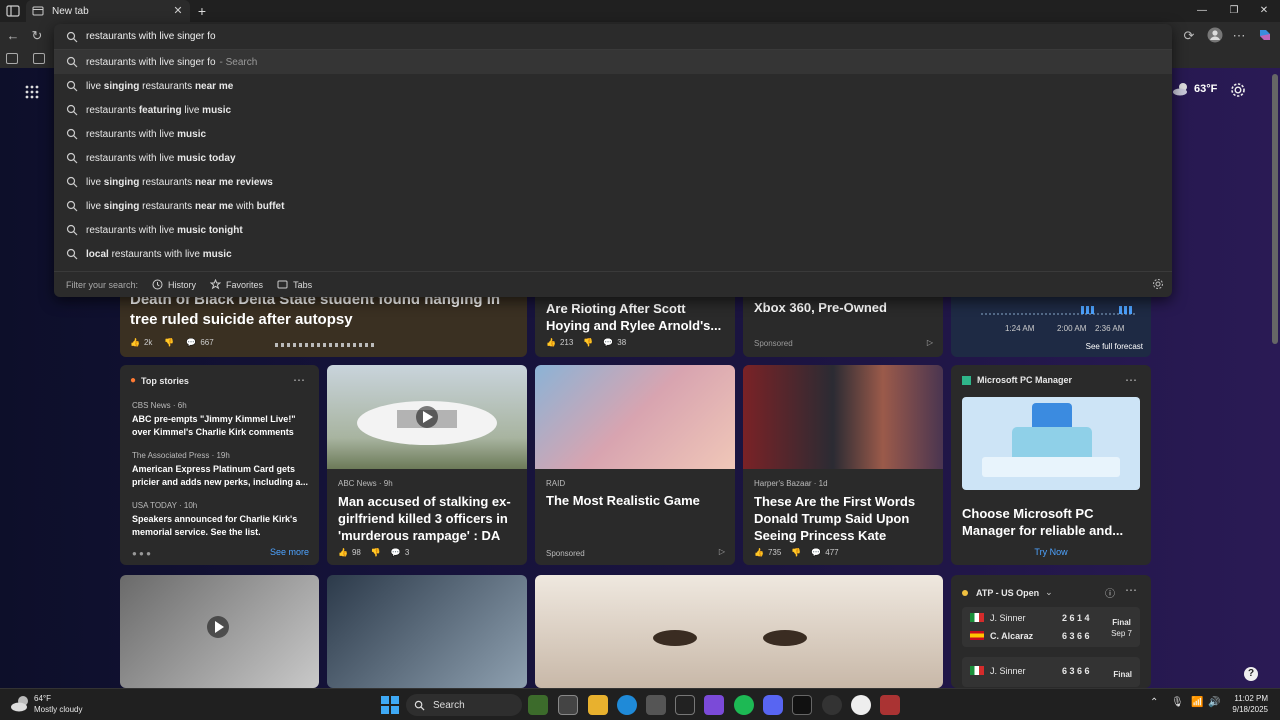  I want to click on task-view-icon, so click(568, 705).